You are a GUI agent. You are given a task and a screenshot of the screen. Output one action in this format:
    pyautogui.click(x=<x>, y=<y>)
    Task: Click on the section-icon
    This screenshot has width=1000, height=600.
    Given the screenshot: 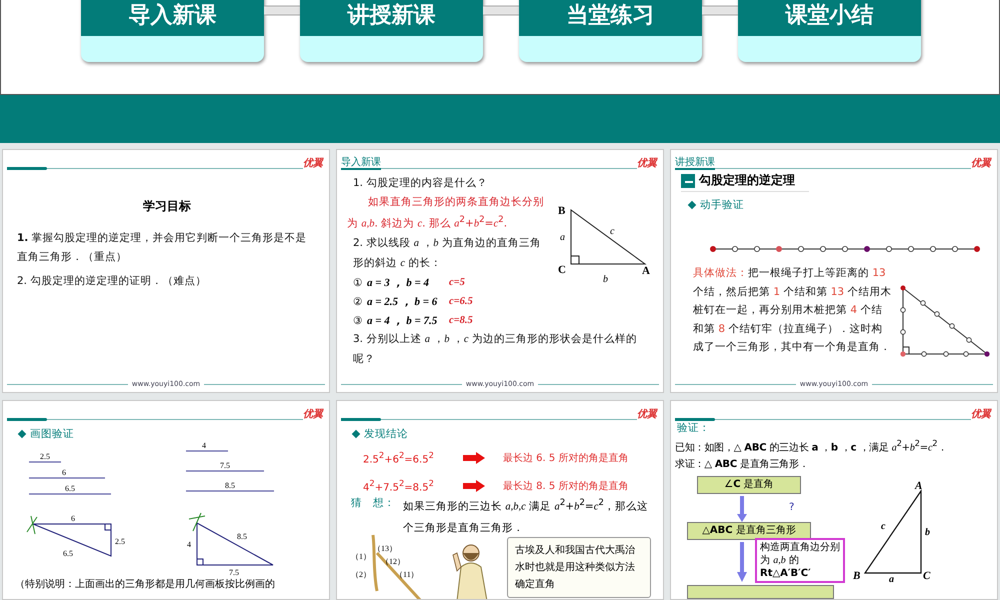 What is the action you would take?
    pyautogui.click(x=688, y=181)
    